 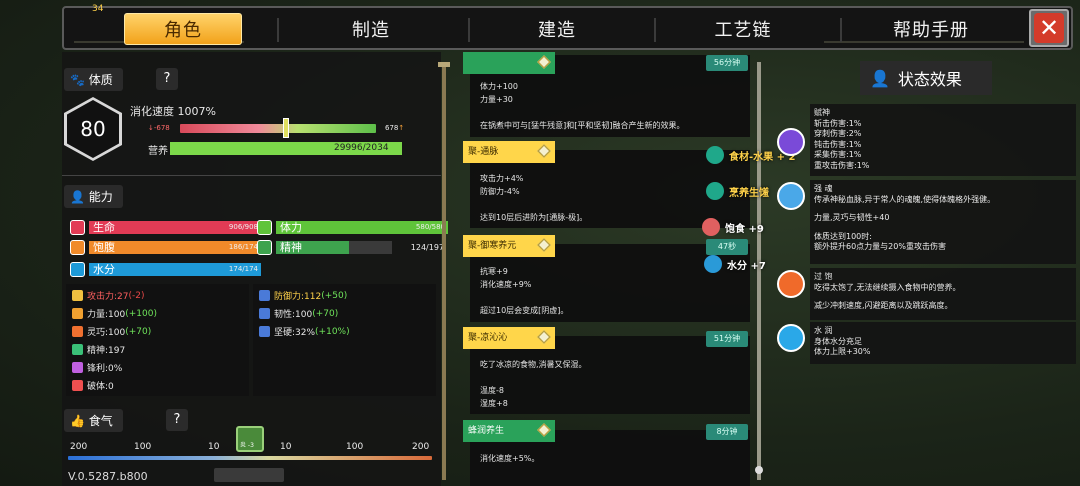 I want to click on divider, so click(x=251, y=175).